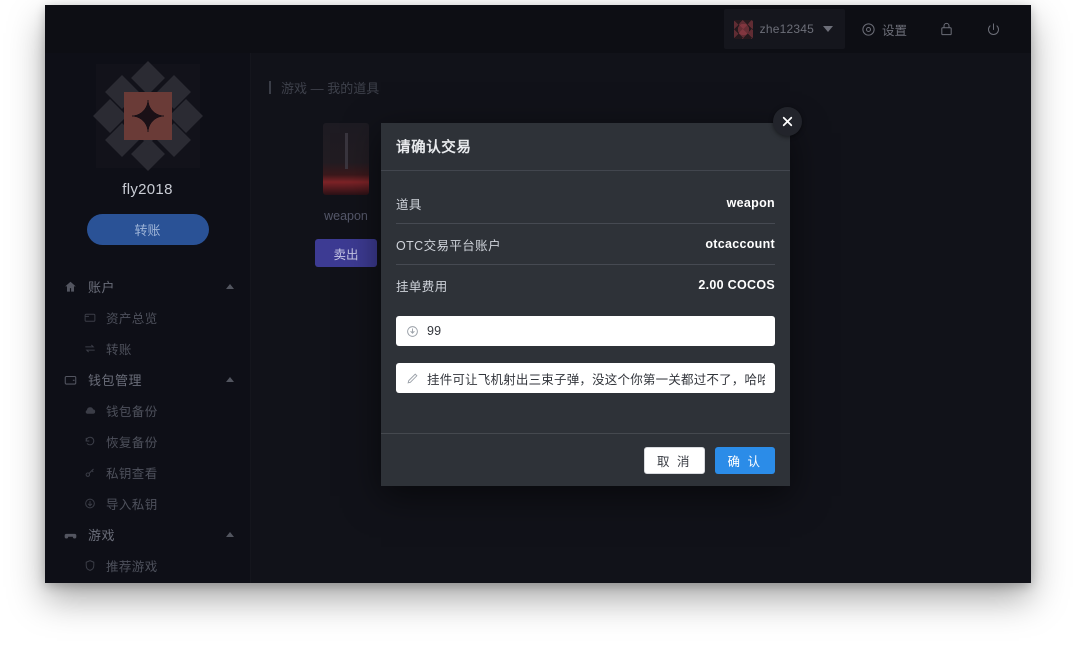  What do you see at coordinates (132, 505) in the screenshot?
I see `sidebar-item-label: 导入私钥` at bounding box center [132, 505].